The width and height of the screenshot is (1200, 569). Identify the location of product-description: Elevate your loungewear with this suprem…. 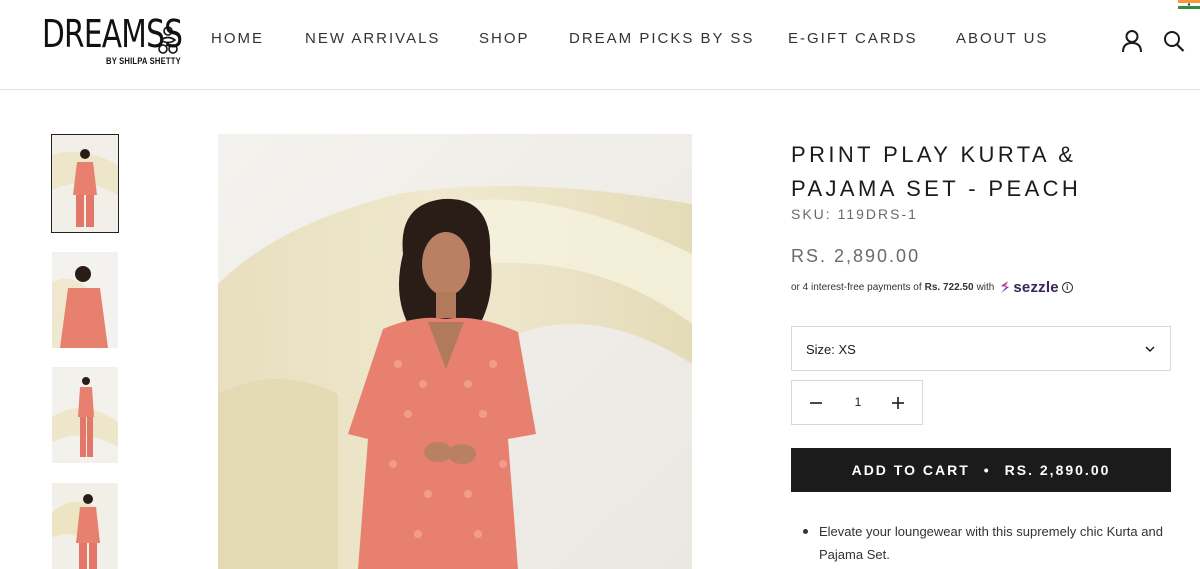
(983, 543).